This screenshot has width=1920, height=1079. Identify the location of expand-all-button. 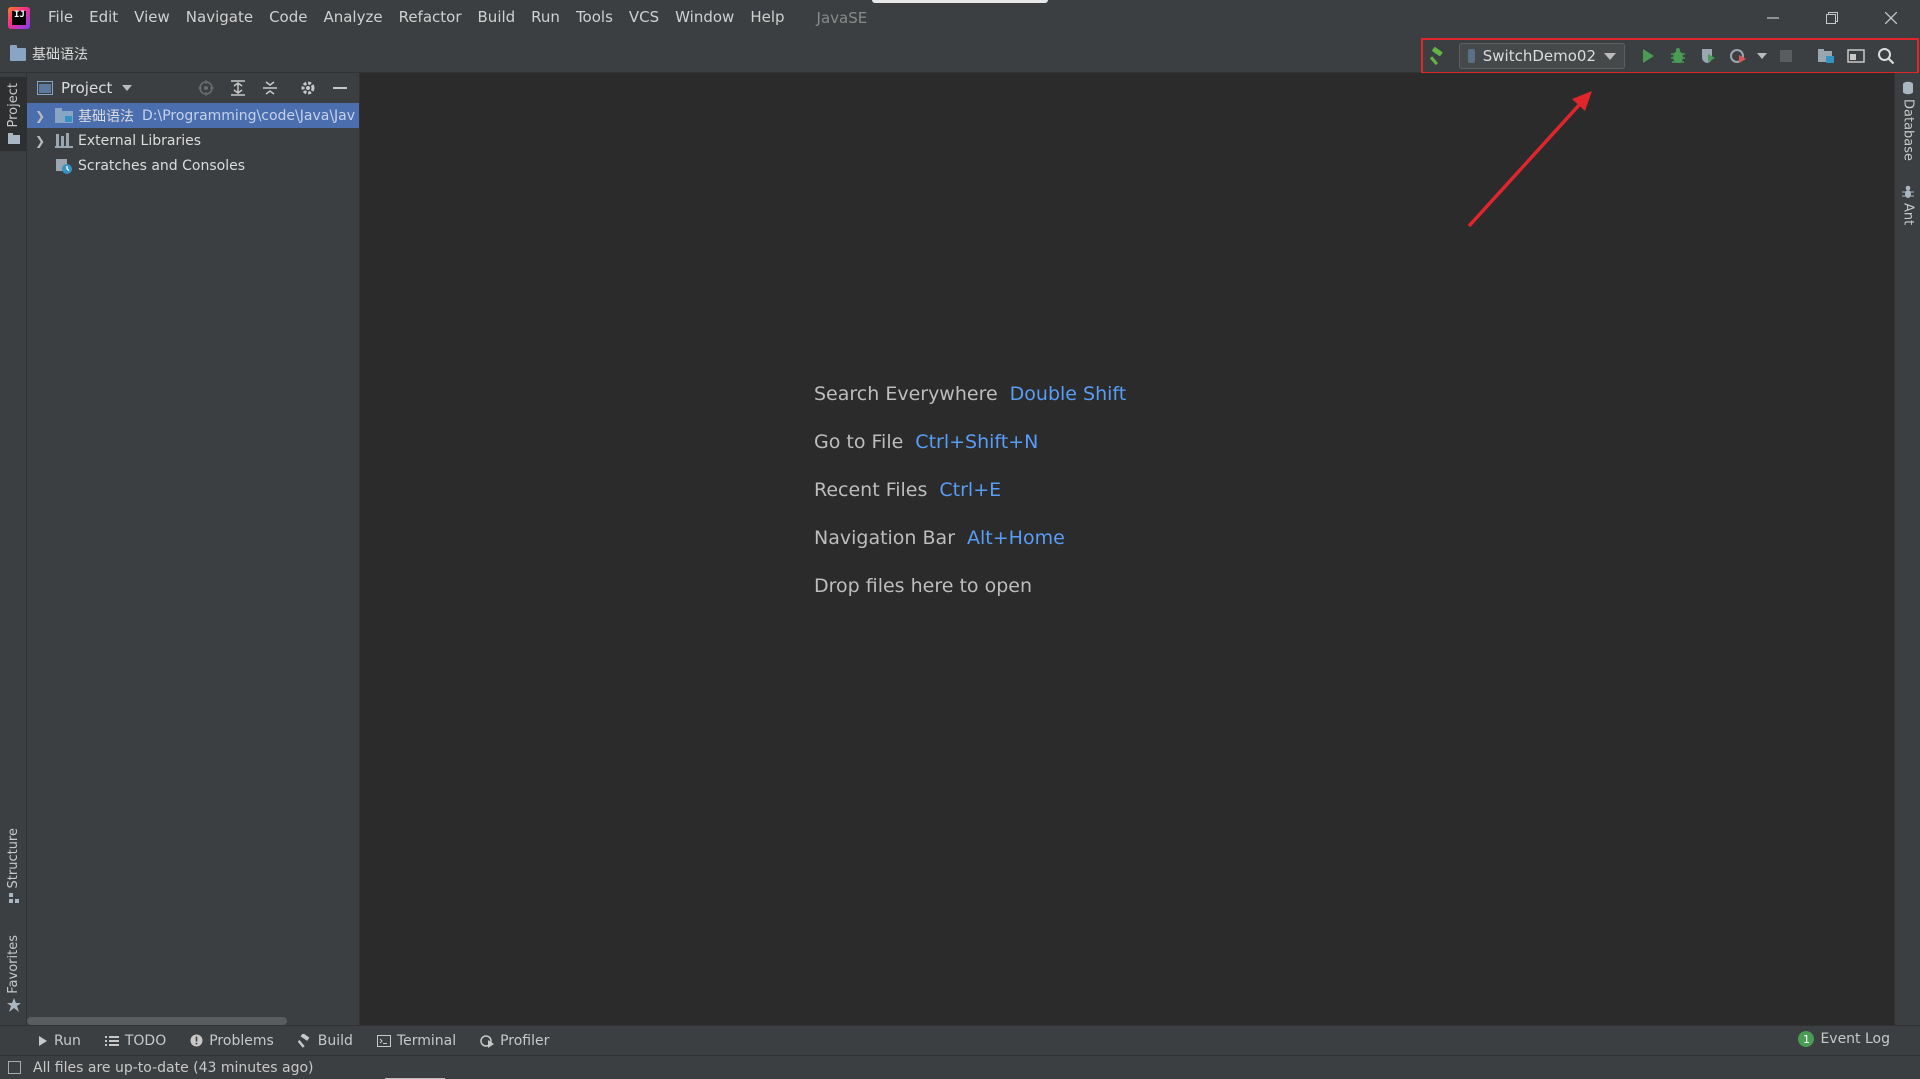
(238, 88).